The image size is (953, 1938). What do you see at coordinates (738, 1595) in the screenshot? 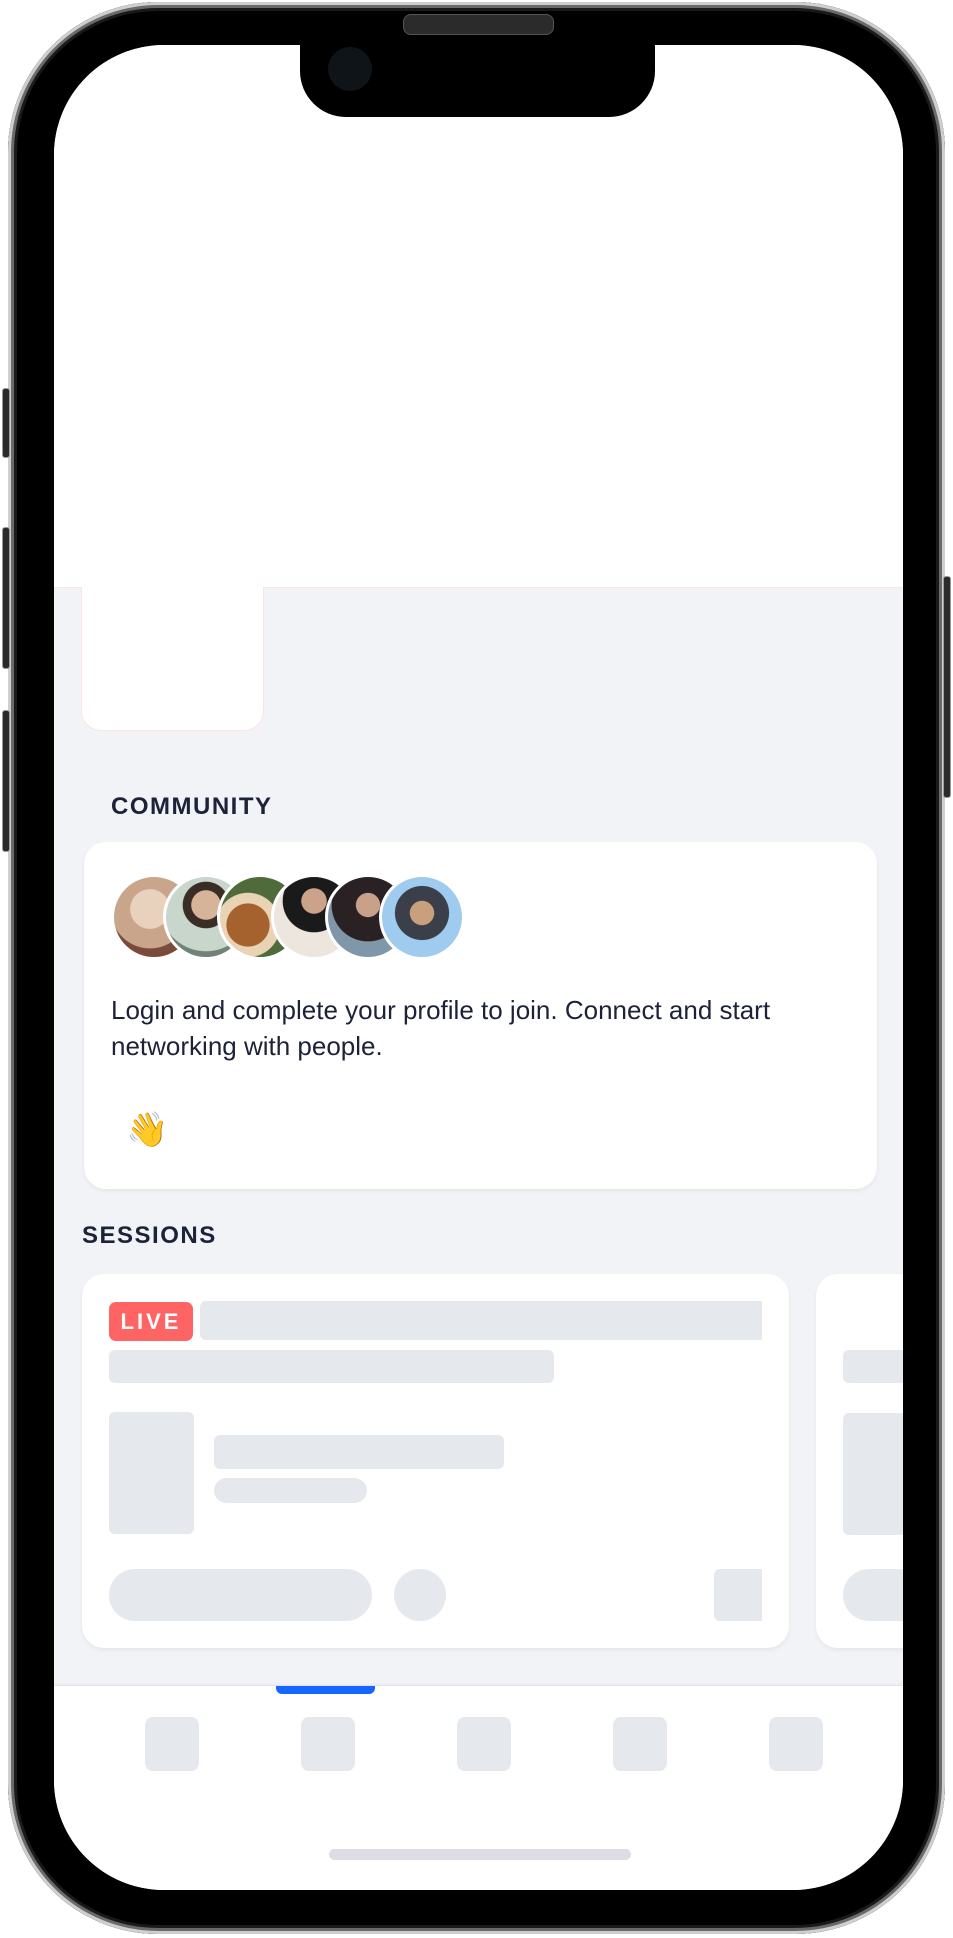
I see `skeleton-square` at bounding box center [738, 1595].